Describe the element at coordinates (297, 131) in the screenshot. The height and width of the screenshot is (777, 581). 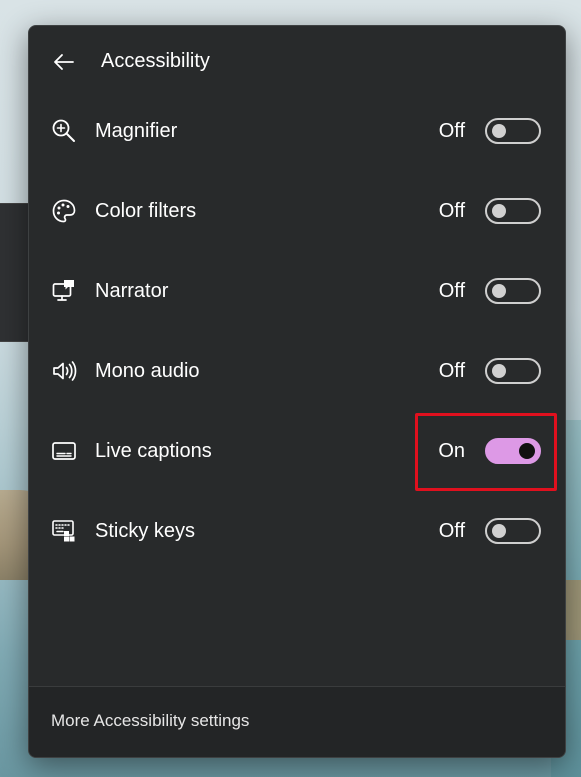
I see `setting-row-magnifier: Magnifier Off` at that location.